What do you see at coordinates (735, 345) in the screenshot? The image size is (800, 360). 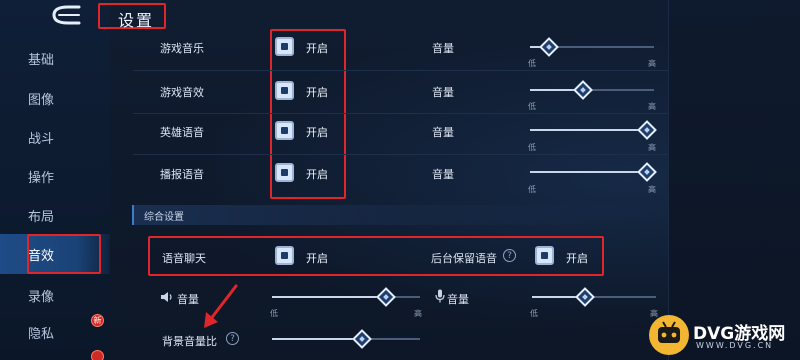 I see `watermark-url: WWW.DVG.CN` at bounding box center [735, 345].